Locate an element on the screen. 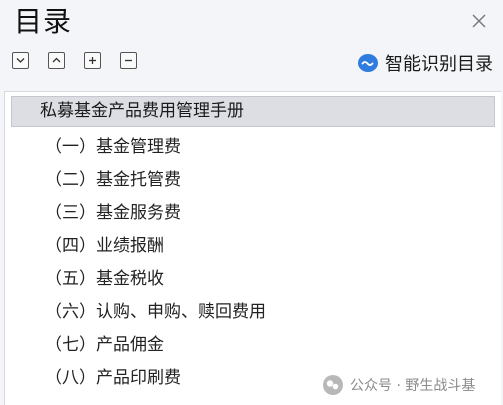  collapse-all-button is located at coordinates (20, 60).